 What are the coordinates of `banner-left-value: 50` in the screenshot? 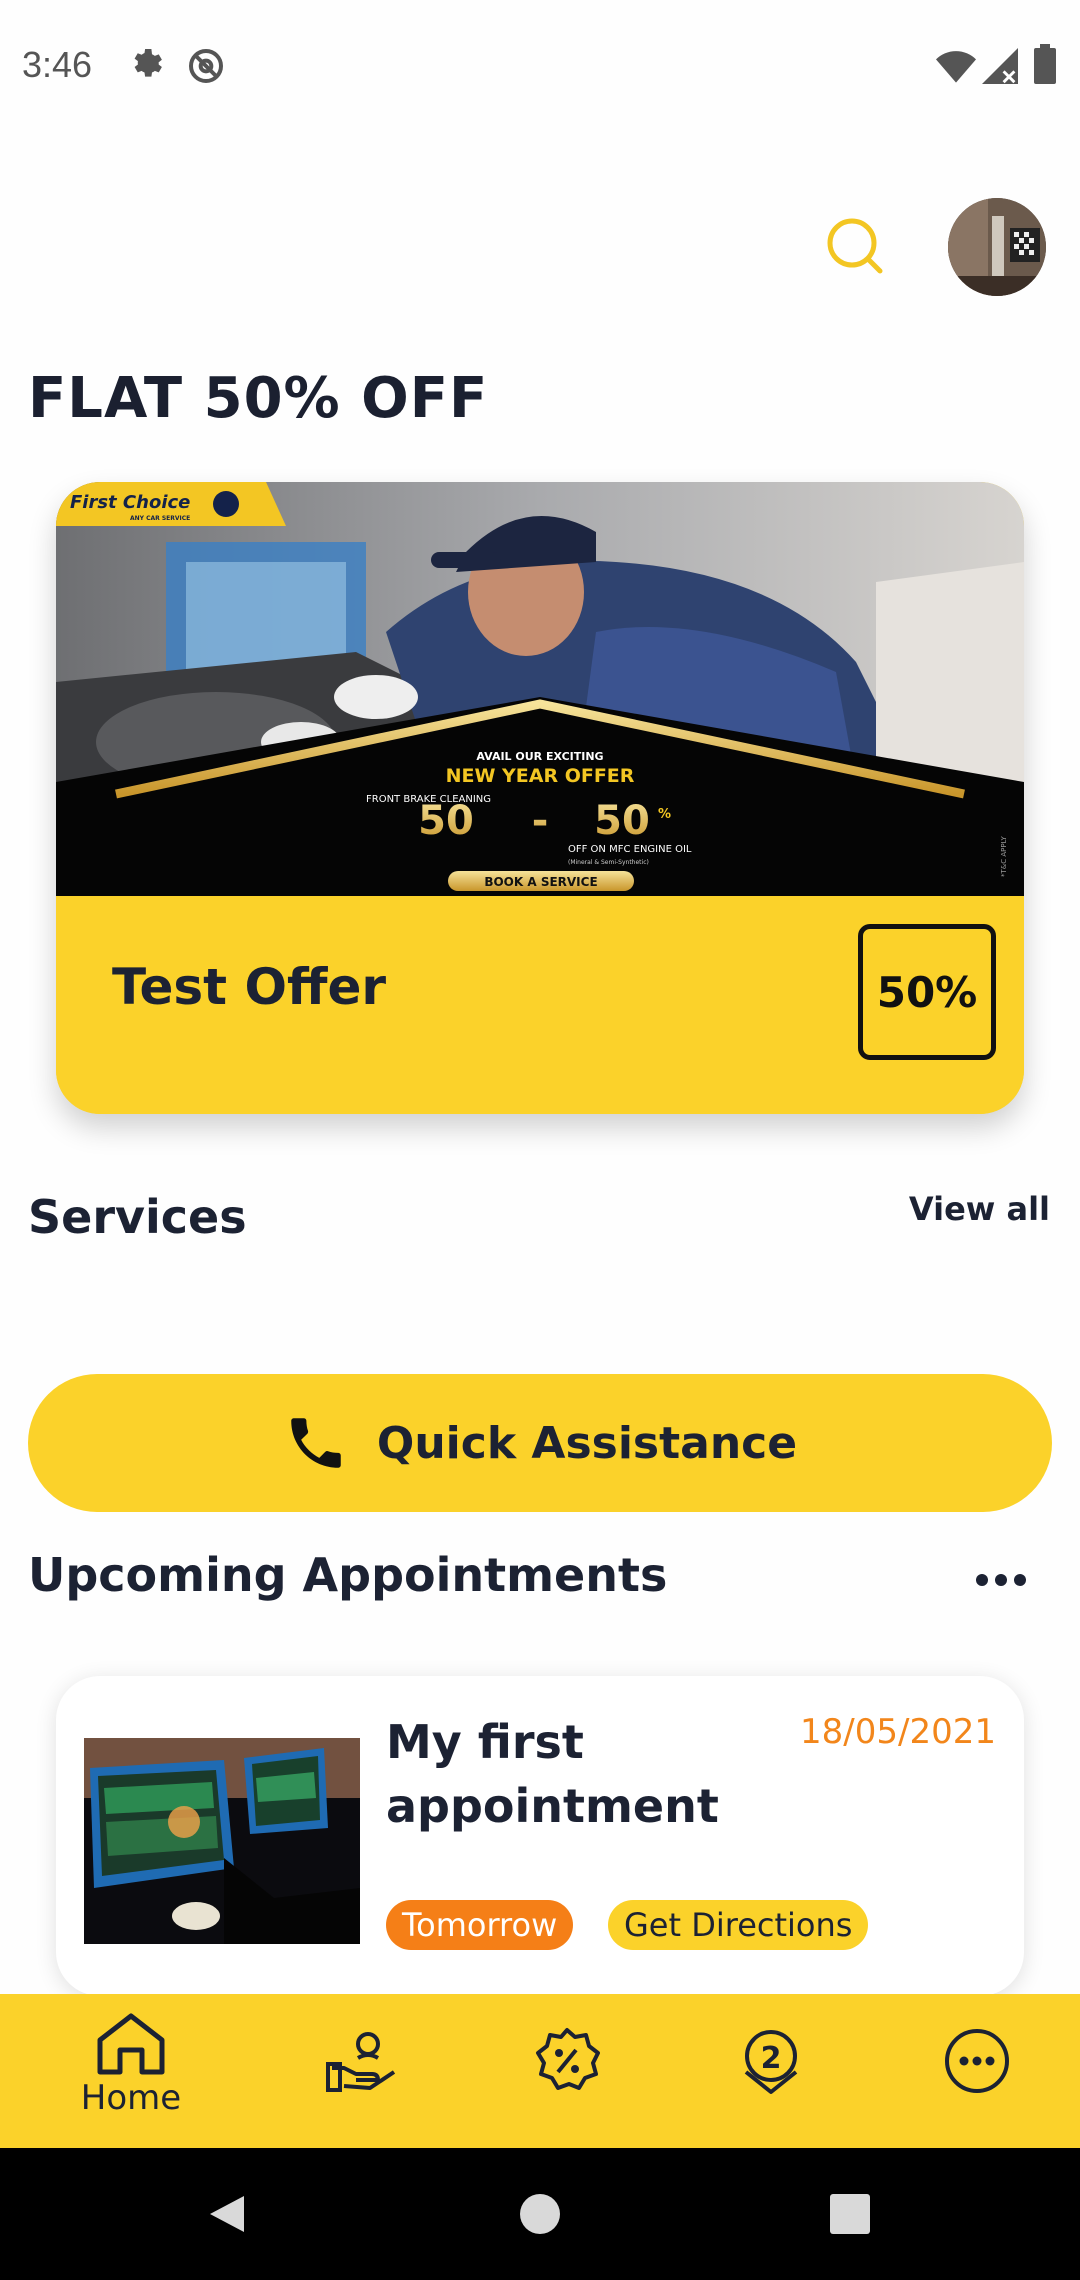 It's located at (446, 821).